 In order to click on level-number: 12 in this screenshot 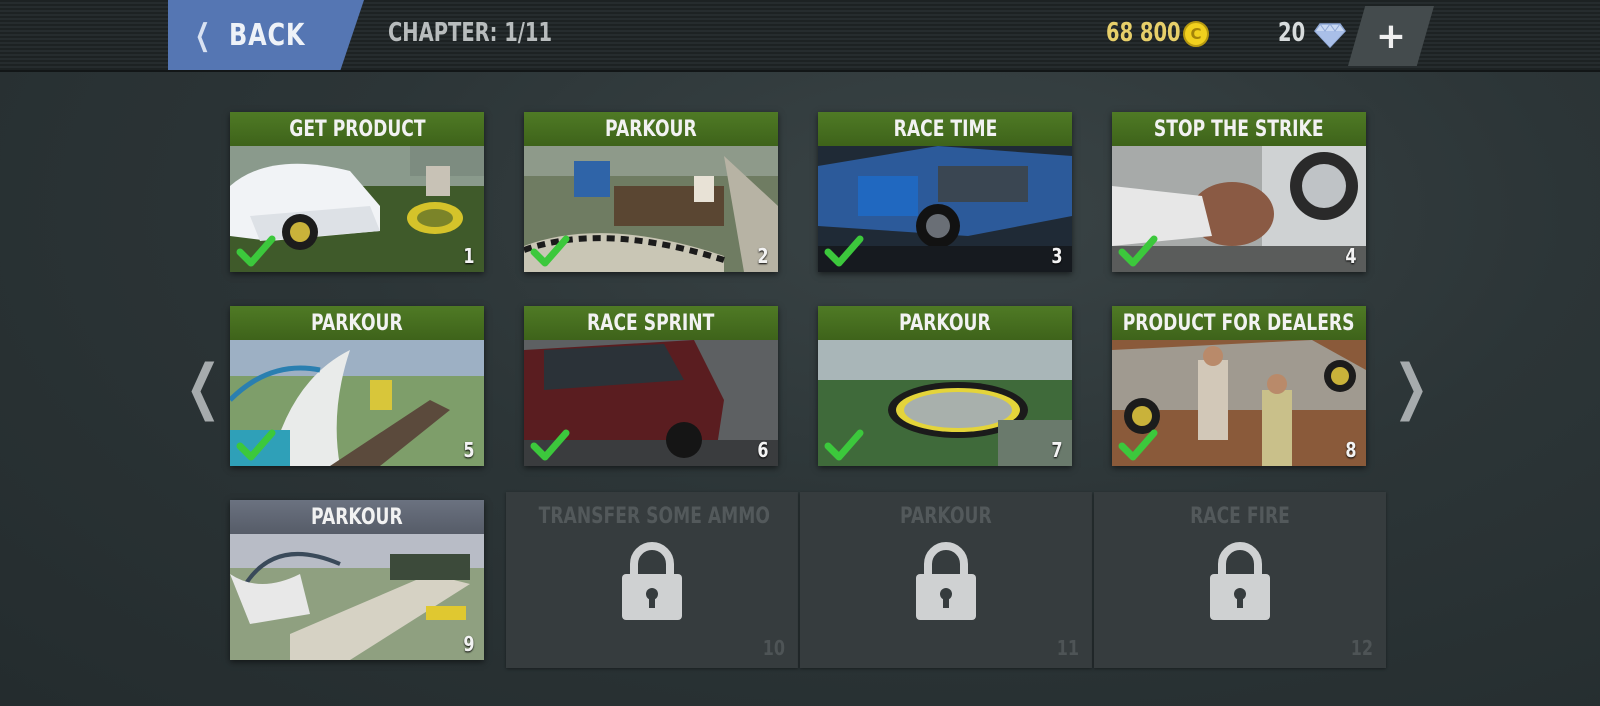, I will do `click(1362, 648)`.